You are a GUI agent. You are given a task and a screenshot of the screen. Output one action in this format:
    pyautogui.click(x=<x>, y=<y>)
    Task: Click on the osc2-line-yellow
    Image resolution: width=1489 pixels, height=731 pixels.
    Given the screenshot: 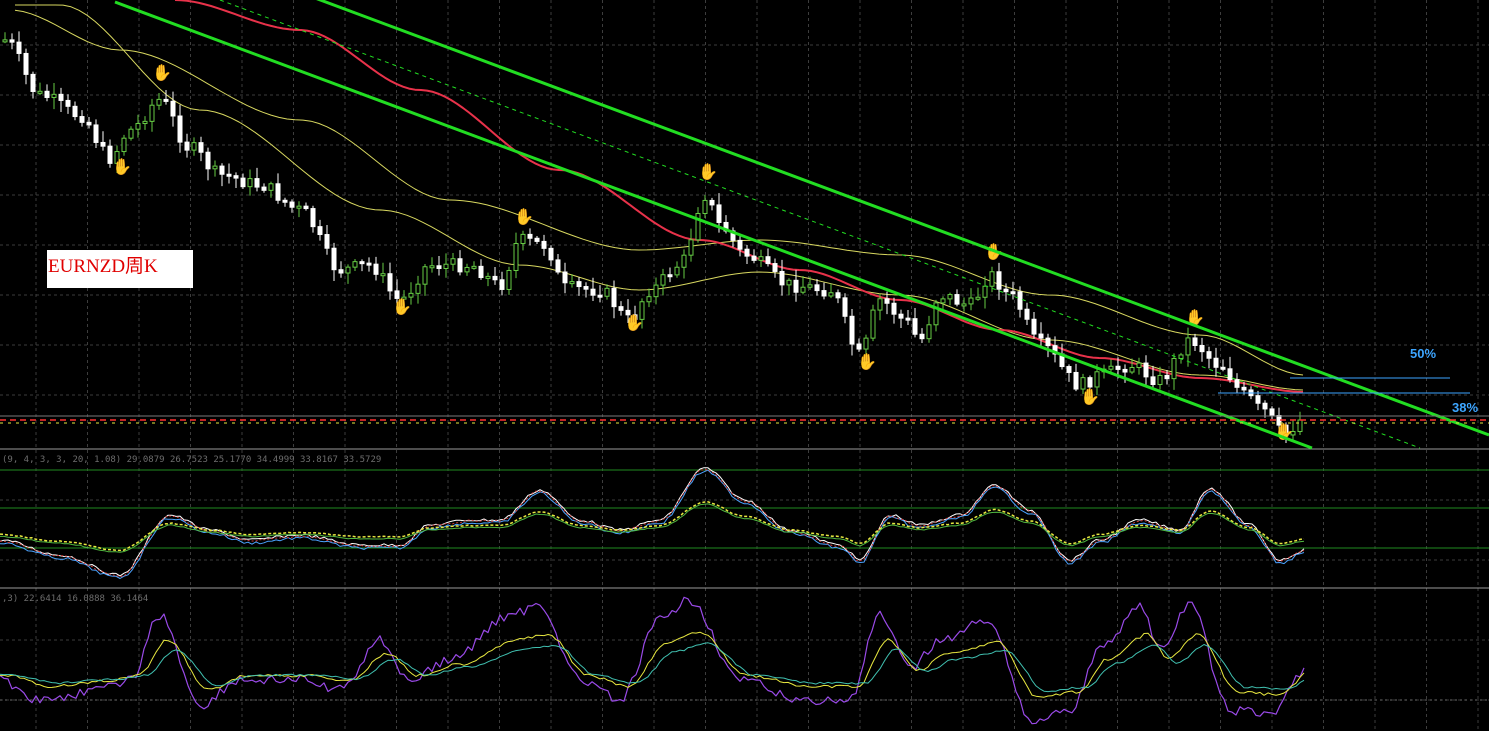 What is the action you would take?
    pyautogui.click(x=652, y=664)
    